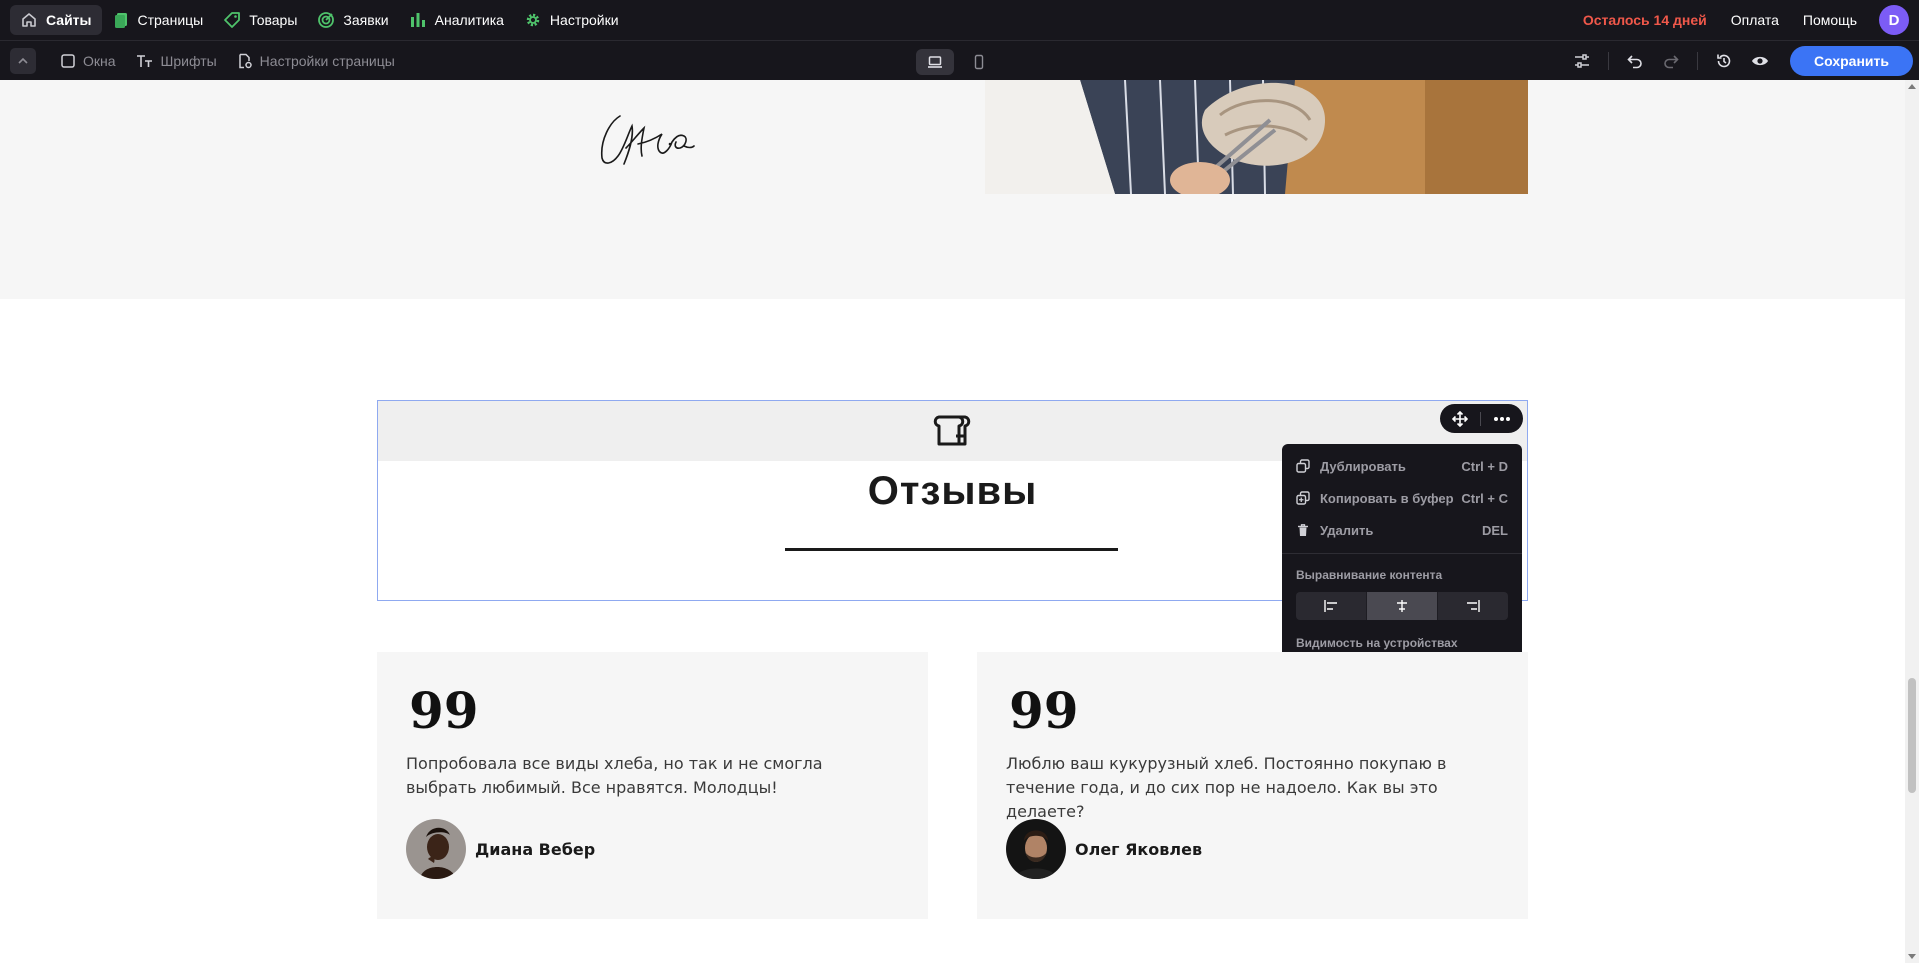 The width and height of the screenshot is (1919, 963). What do you see at coordinates (69, 20) in the screenshot?
I see `nav-item-label: Сайты` at bounding box center [69, 20].